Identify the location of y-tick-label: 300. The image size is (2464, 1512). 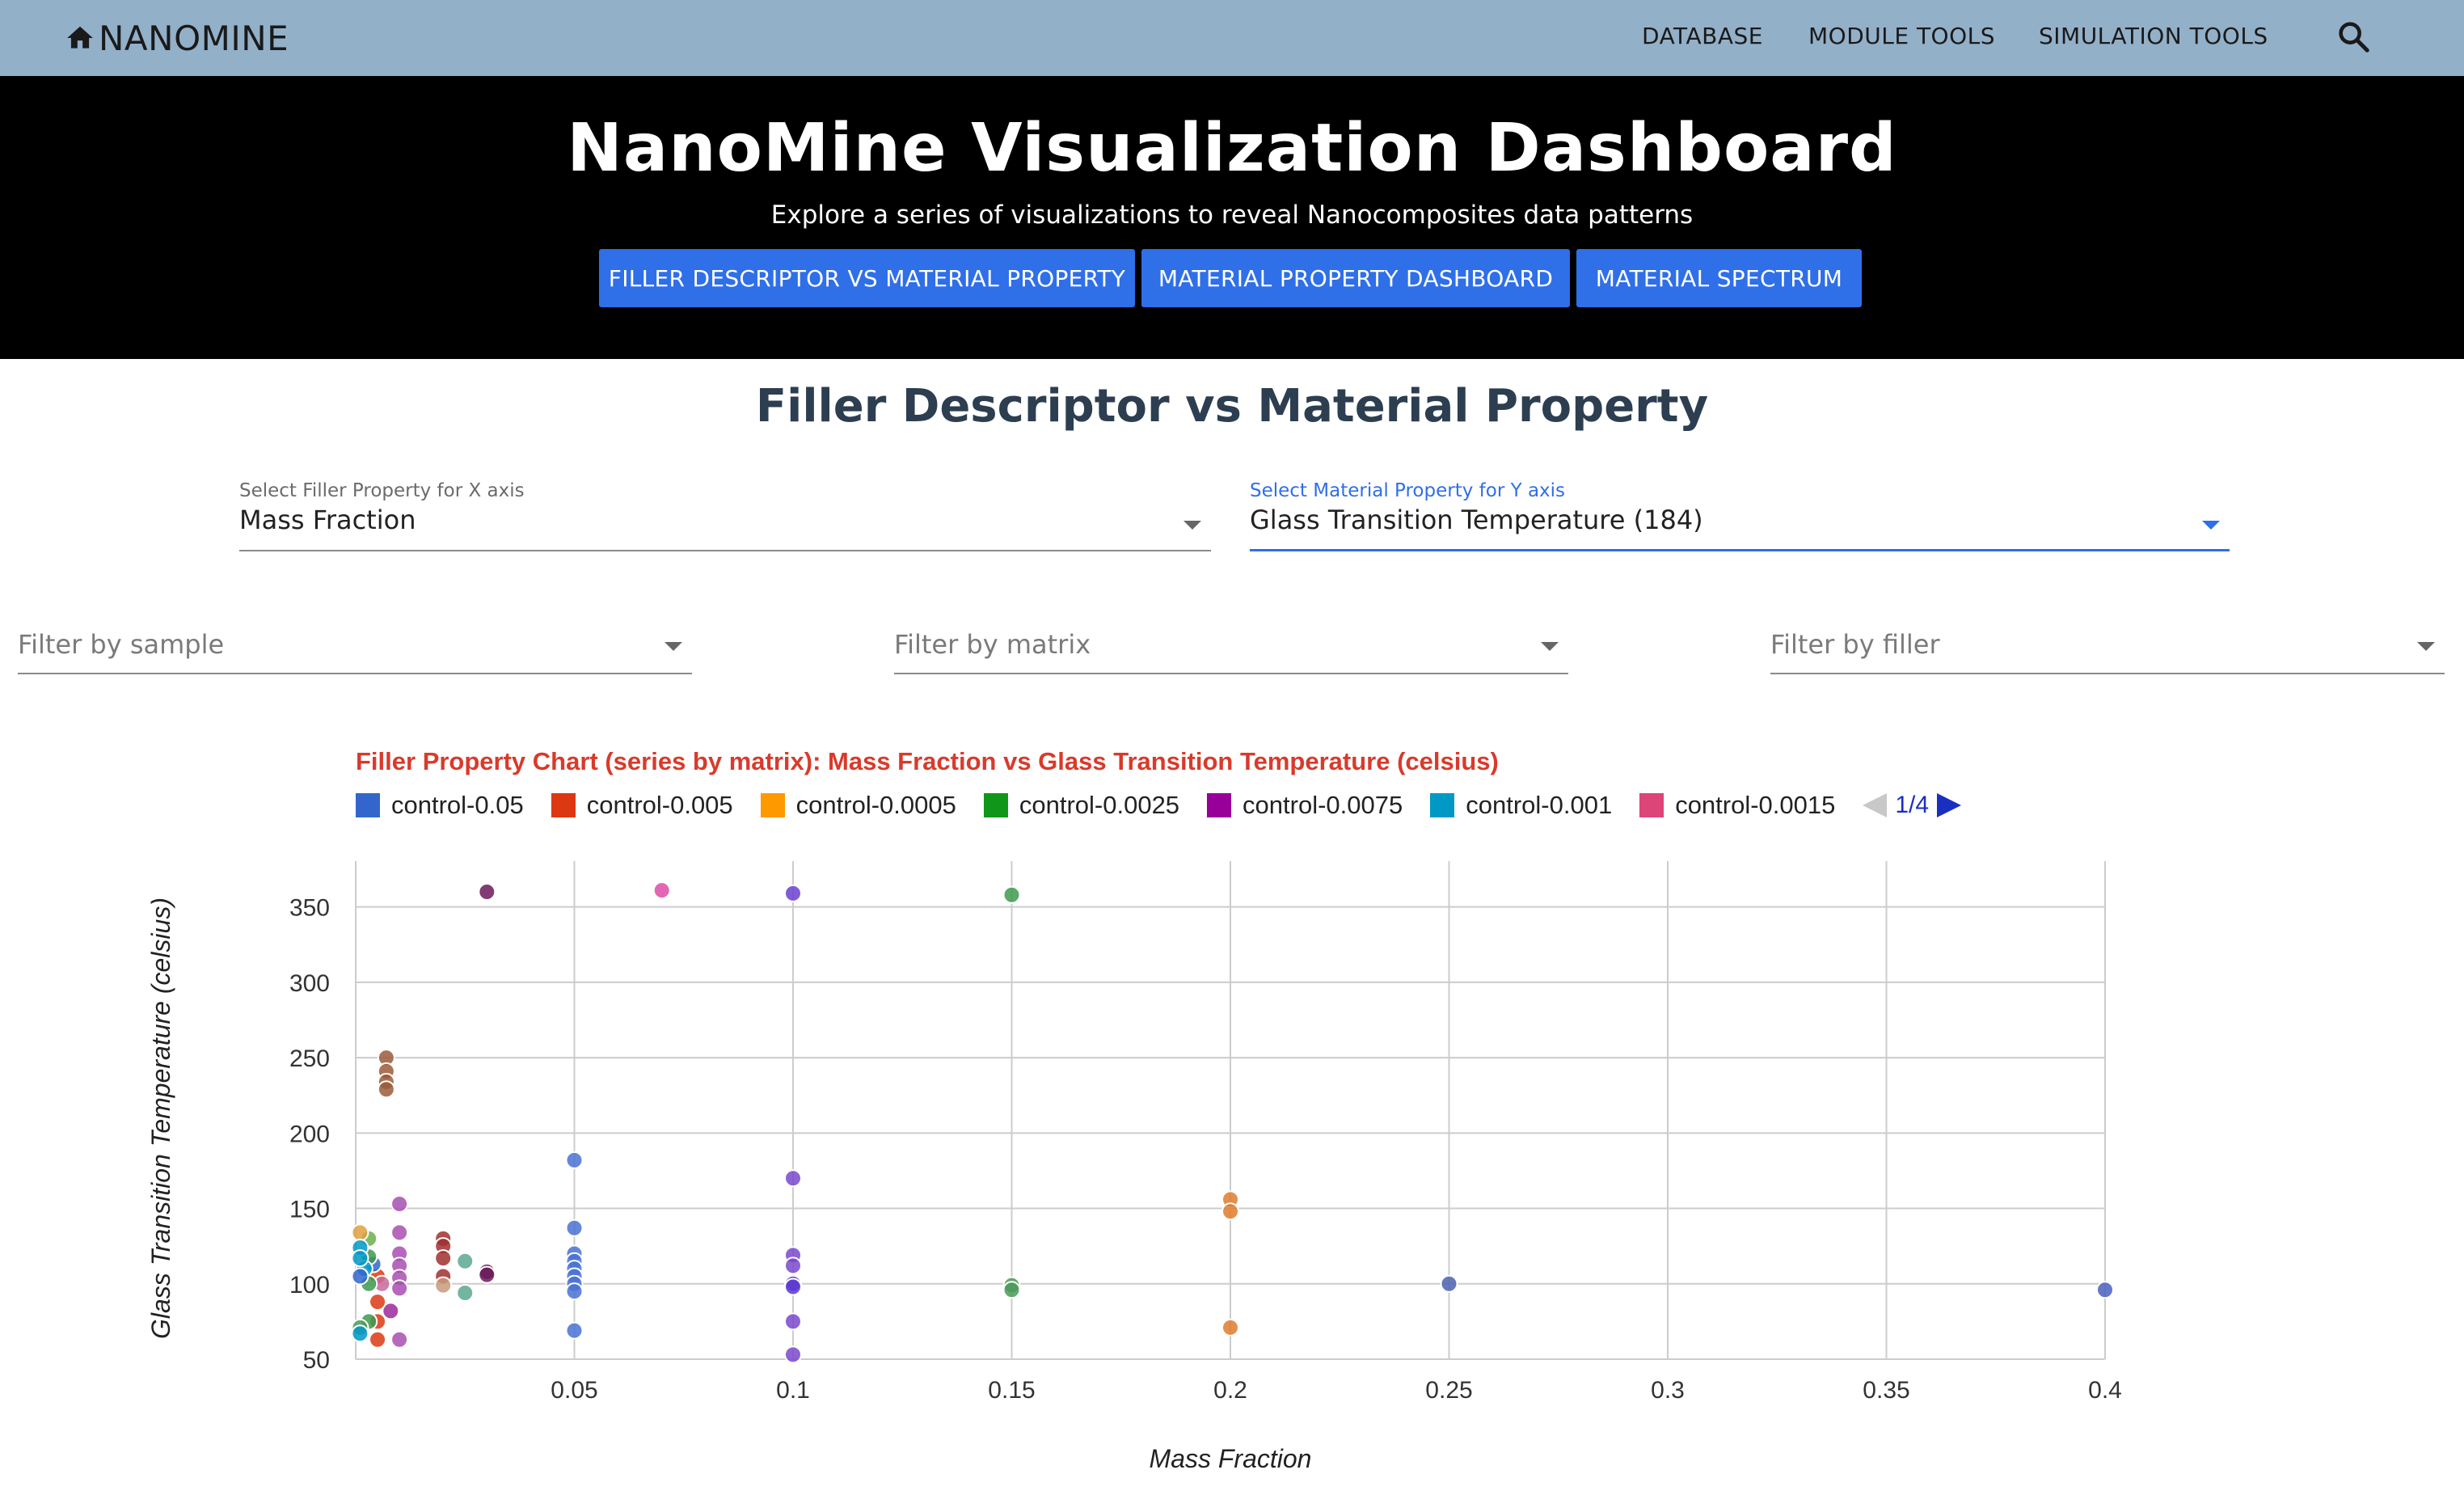
(309, 983).